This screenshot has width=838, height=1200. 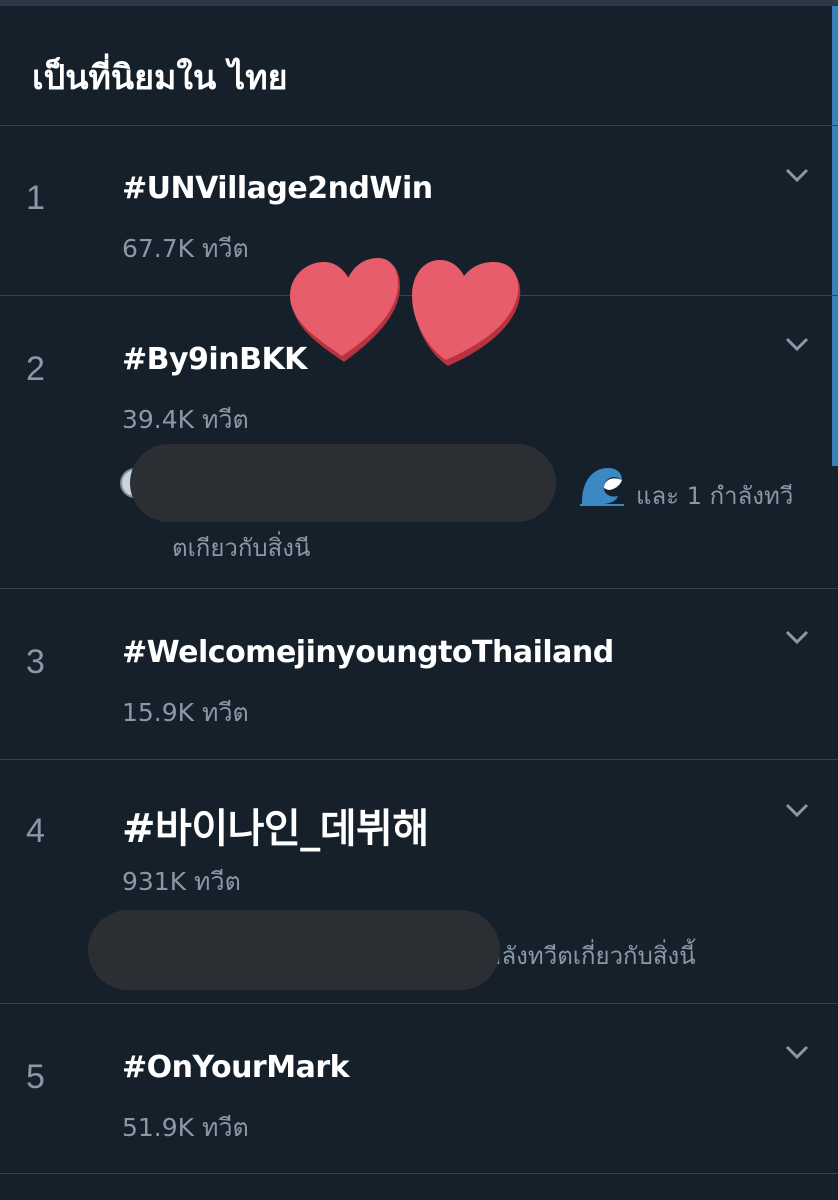 I want to click on trend-hashtag: #바이나인_데뷔해, so click(x=275, y=825).